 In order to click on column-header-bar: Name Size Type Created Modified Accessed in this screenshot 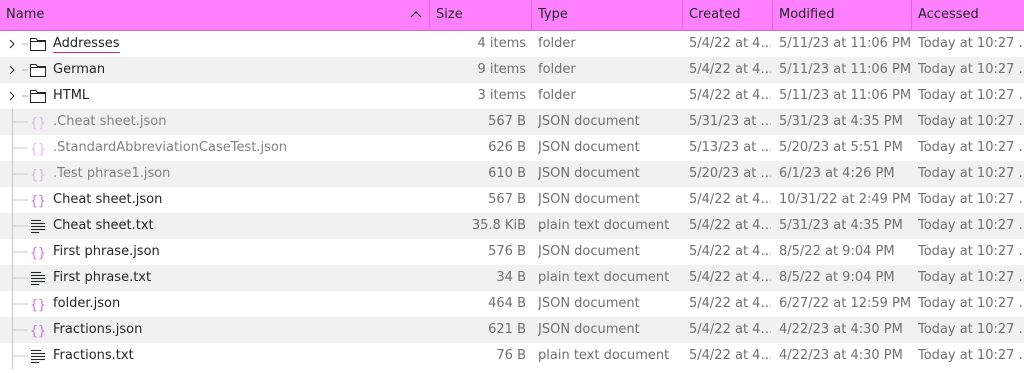, I will do `click(512, 15)`.